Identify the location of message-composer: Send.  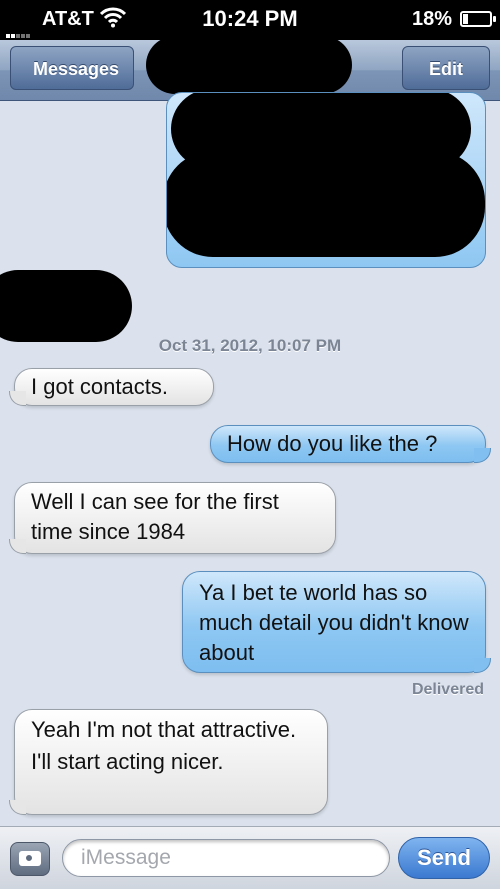
(250, 857).